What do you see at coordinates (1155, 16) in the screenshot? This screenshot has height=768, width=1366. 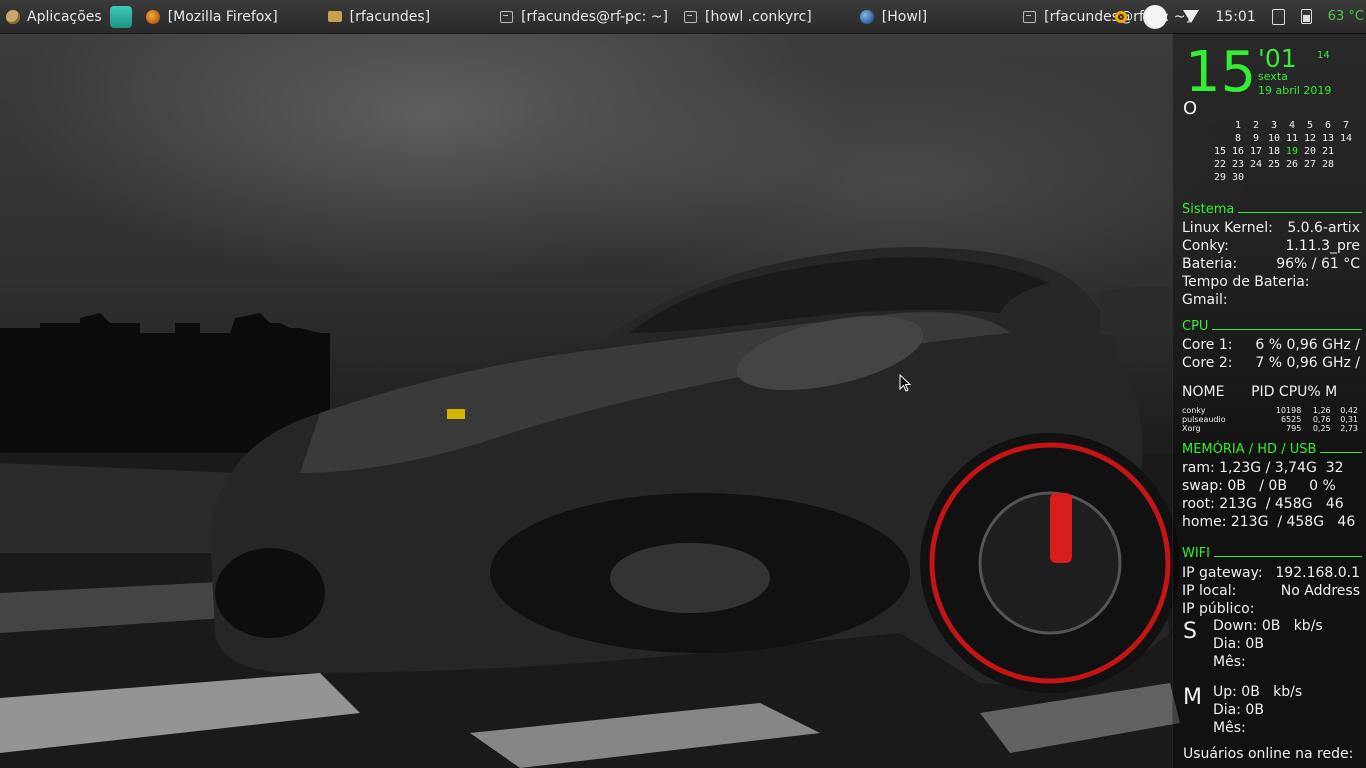 I see `moon-icon` at bounding box center [1155, 16].